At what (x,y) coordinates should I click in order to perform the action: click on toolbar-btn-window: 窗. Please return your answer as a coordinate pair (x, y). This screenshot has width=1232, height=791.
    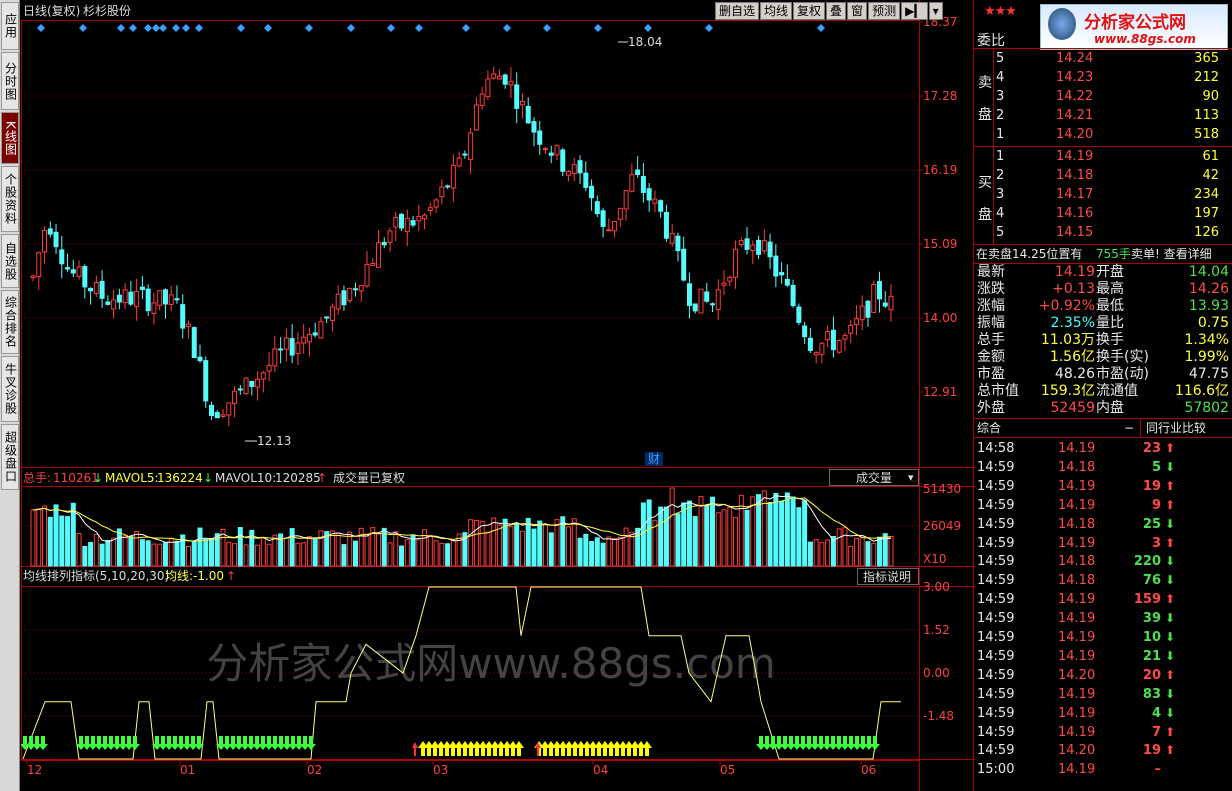
    Looking at the image, I should click on (857, 11).